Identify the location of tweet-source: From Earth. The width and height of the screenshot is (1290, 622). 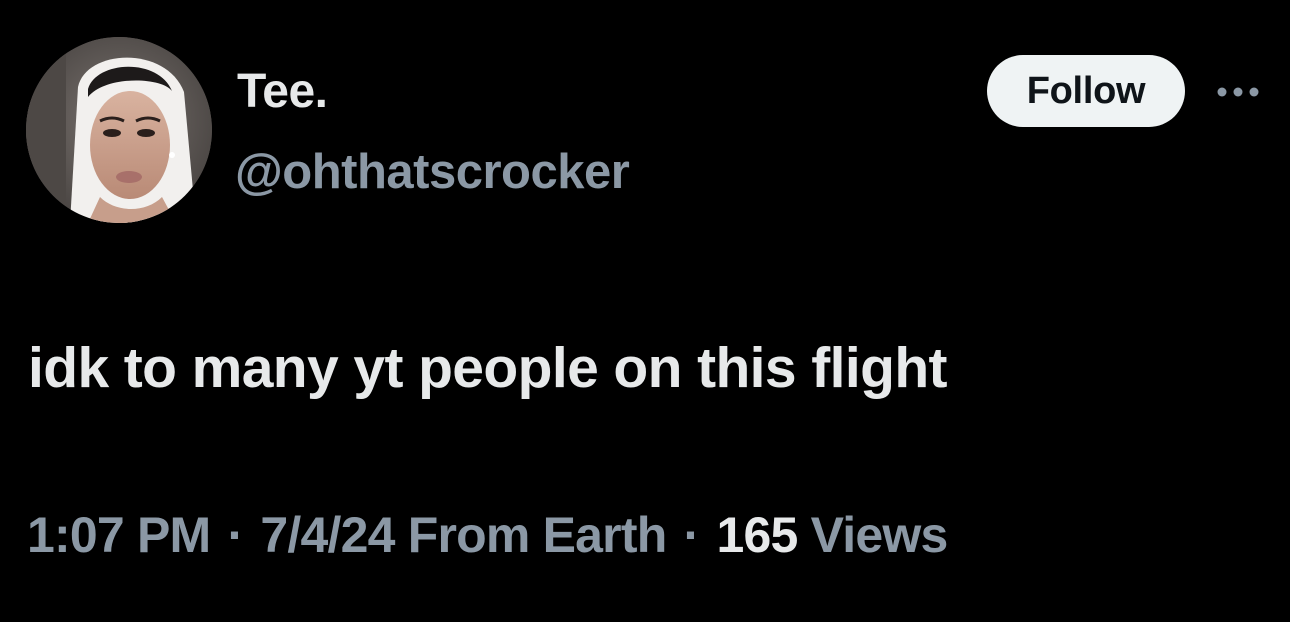
(537, 535).